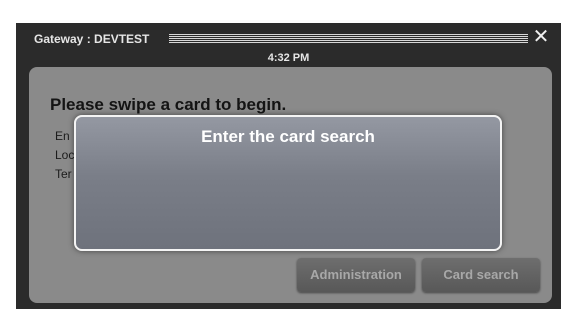 This screenshot has height=309, width=577. I want to click on info-line-terminal: Ter, so click(63, 174).